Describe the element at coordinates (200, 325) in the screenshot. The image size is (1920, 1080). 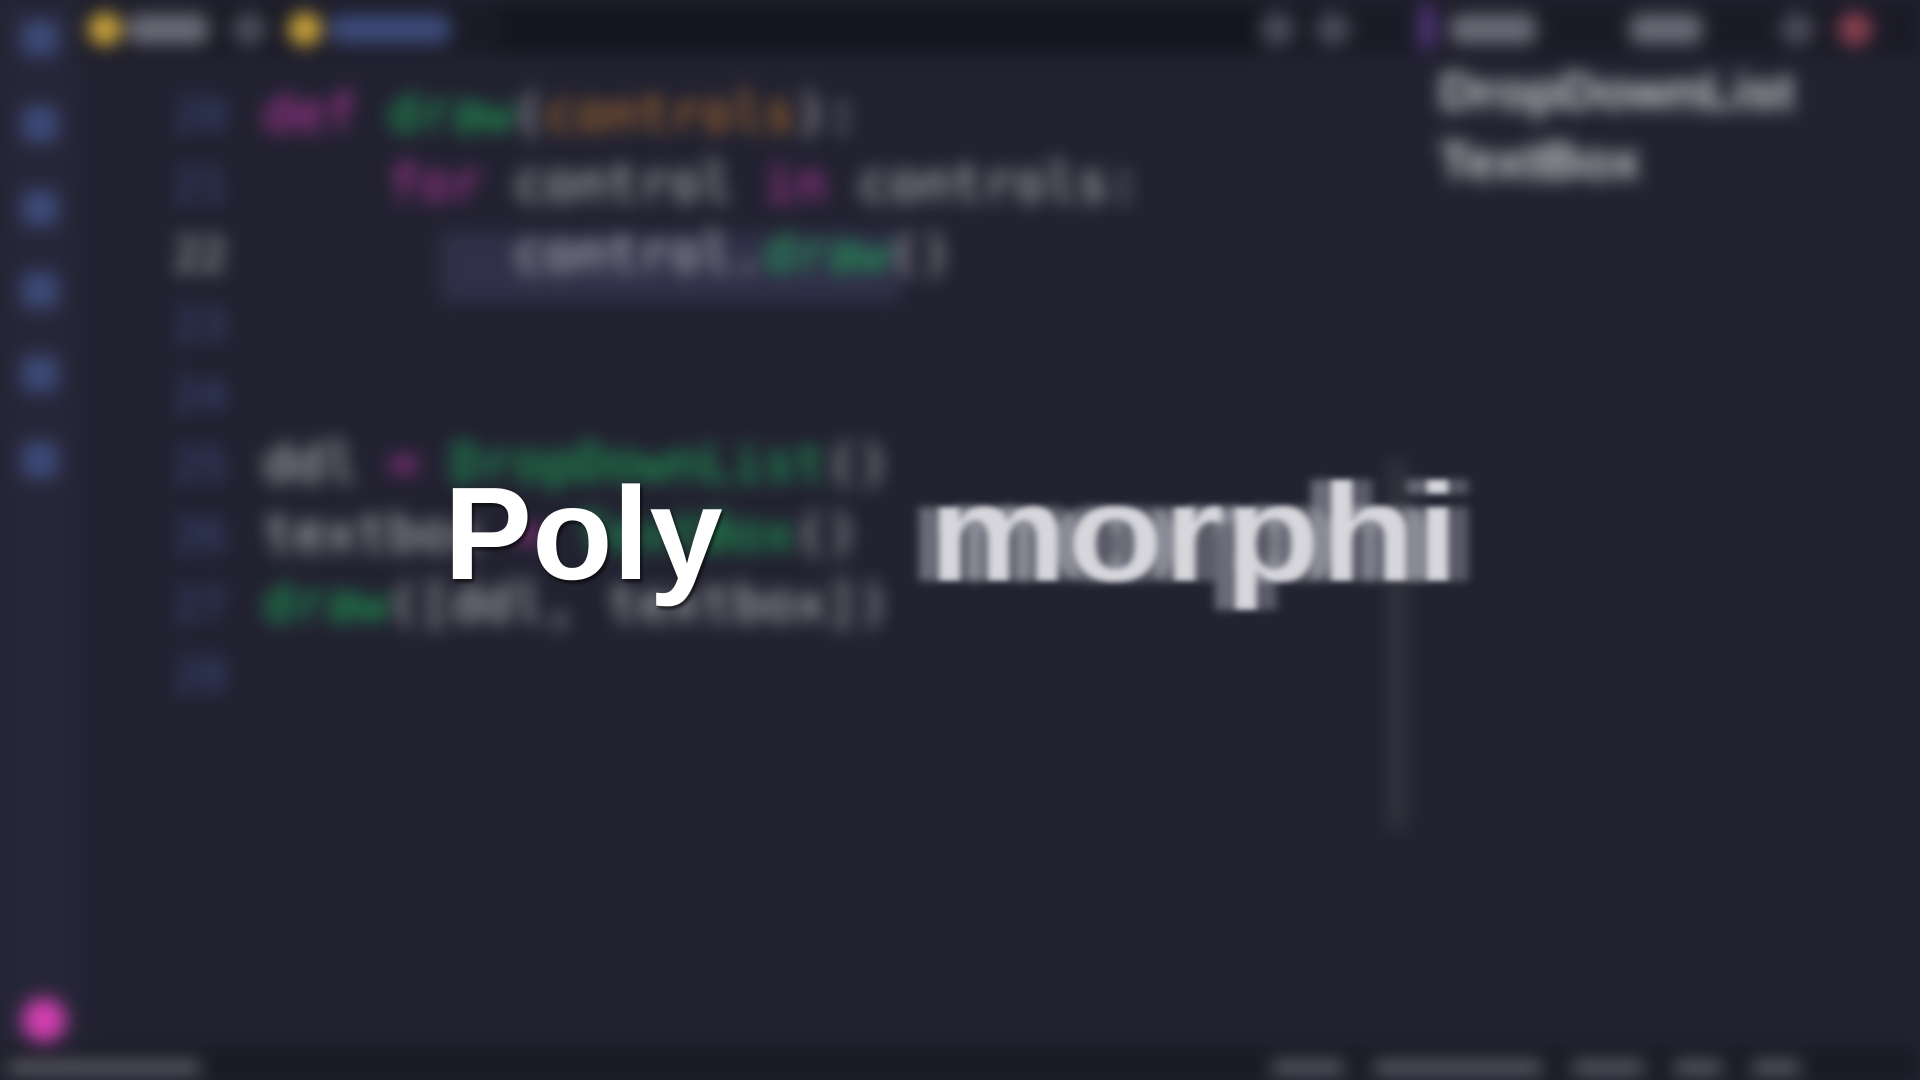
I see `line-number: 23` at that location.